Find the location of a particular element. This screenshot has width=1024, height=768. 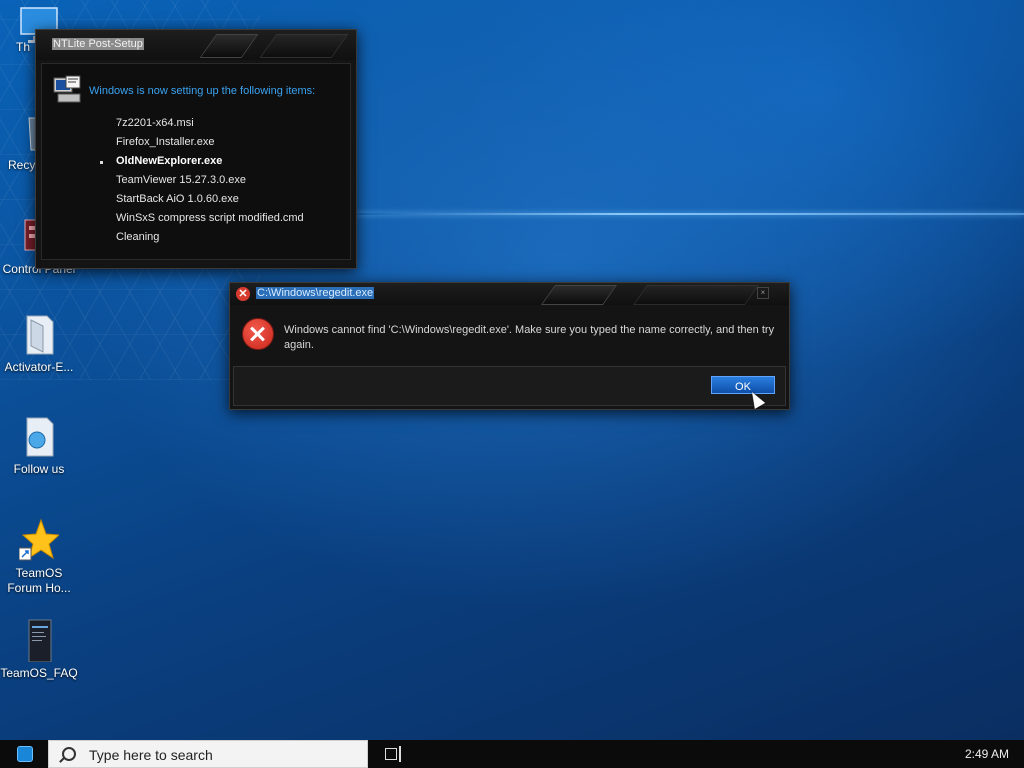

setup-item: Firefox_Installer.exe is located at coordinates (165, 142).